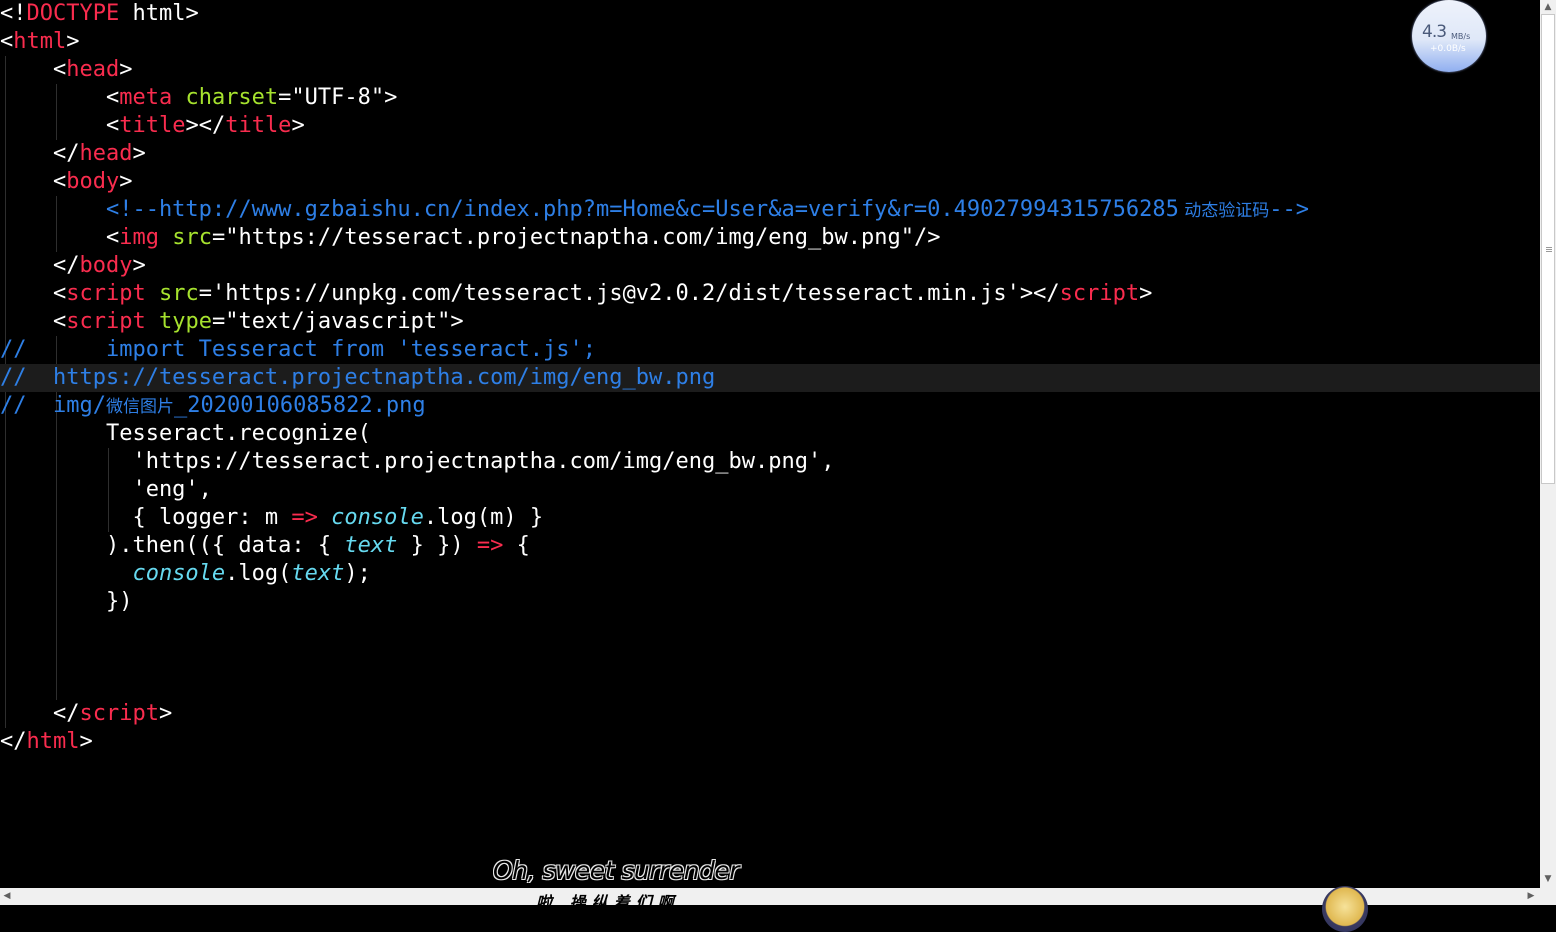 The width and height of the screenshot is (1556, 932). I want to click on scroll-down-arrow-icon: ▼, so click(1548, 879).